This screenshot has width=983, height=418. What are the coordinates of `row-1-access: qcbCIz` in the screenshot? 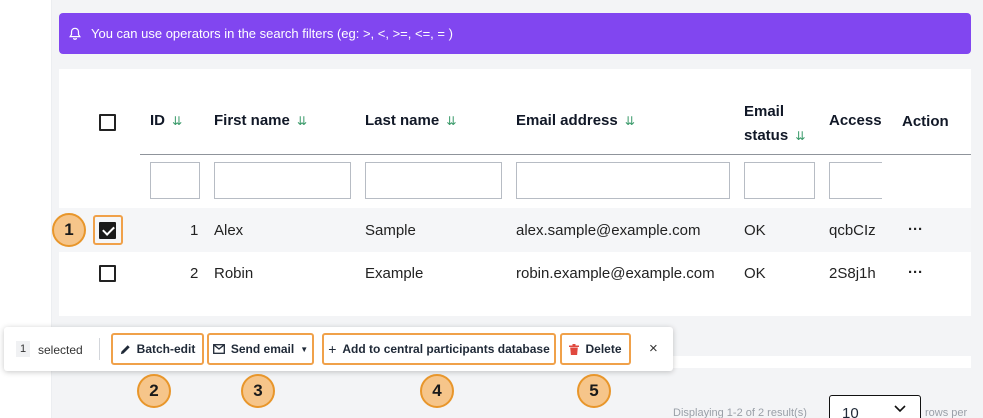 It's located at (852, 230).